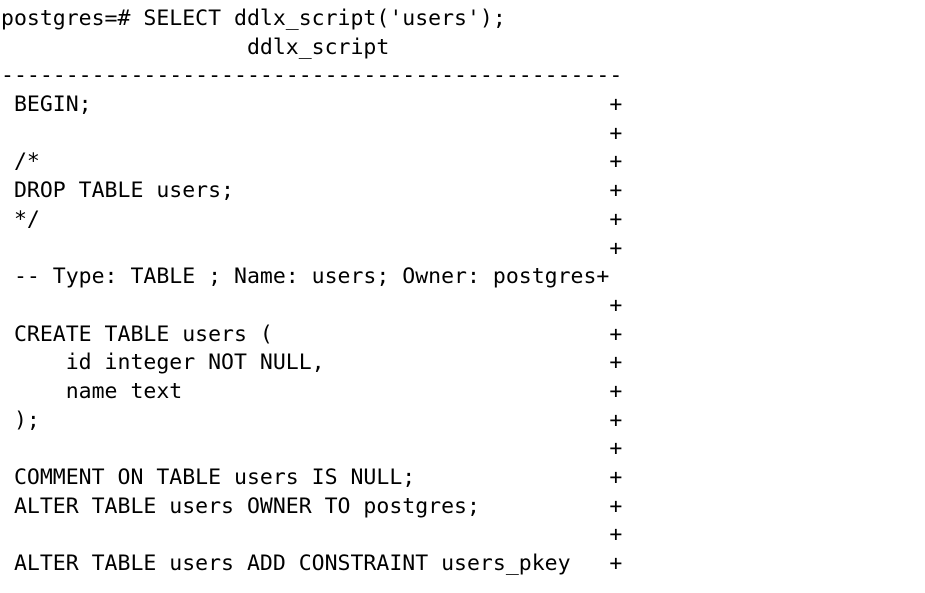  Describe the element at coordinates (312, 391) in the screenshot. I see `output-row: name text +` at that location.